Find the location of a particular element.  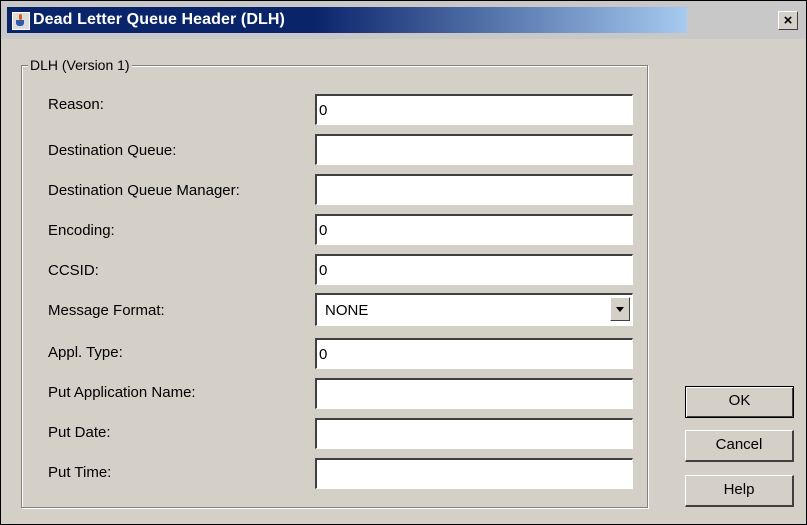

message-format-dropdown: NONE is located at coordinates (474, 309).